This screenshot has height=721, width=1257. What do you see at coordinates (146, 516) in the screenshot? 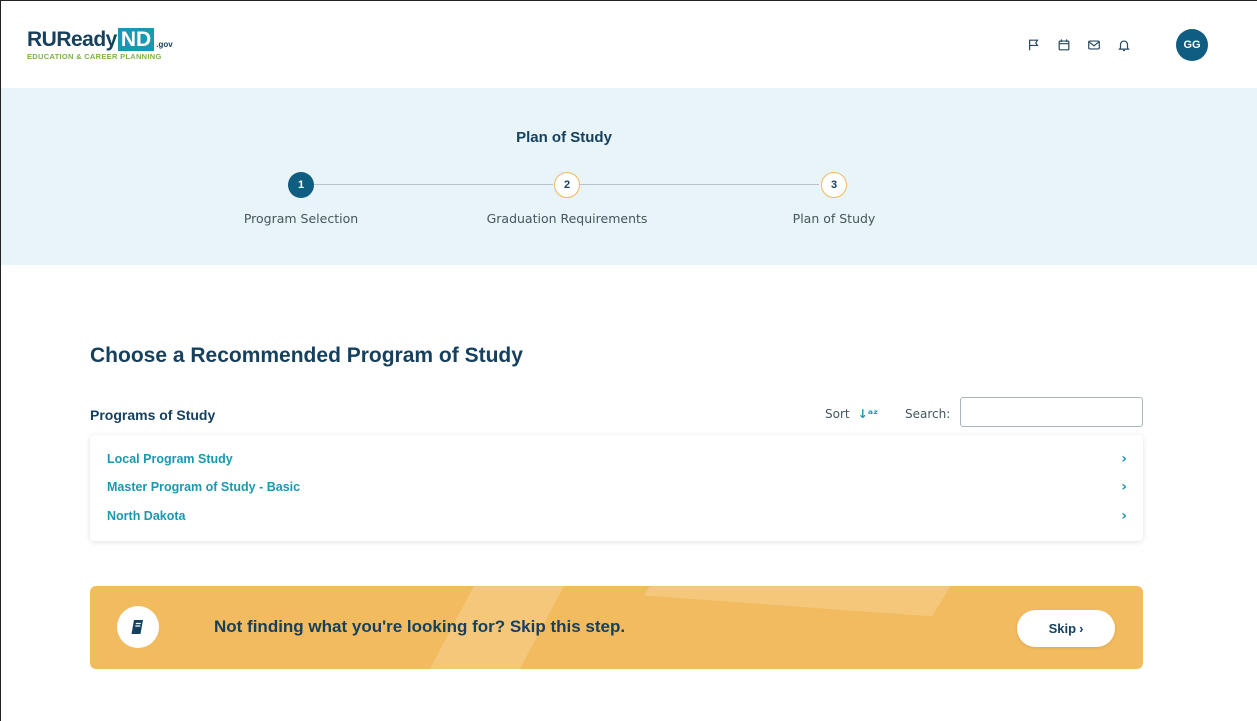
I see `program-label: North Dakota` at bounding box center [146, 516].